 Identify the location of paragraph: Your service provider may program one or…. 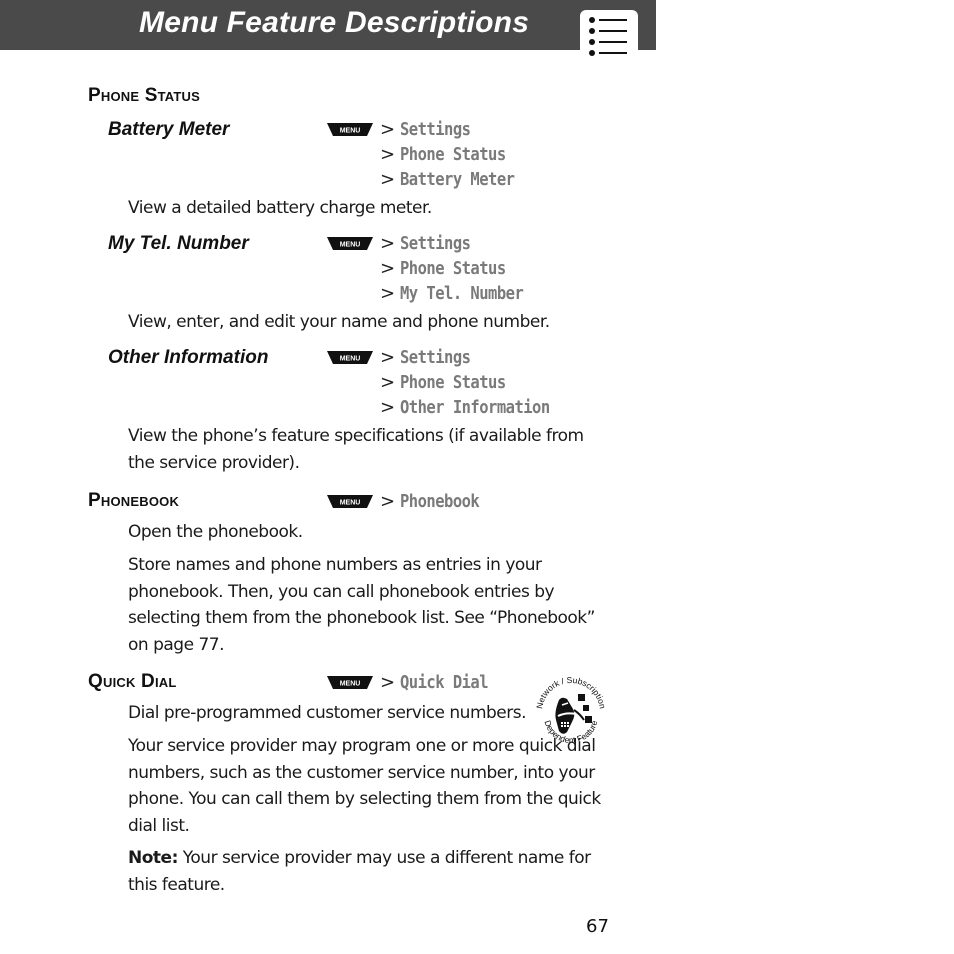
(364, 786).